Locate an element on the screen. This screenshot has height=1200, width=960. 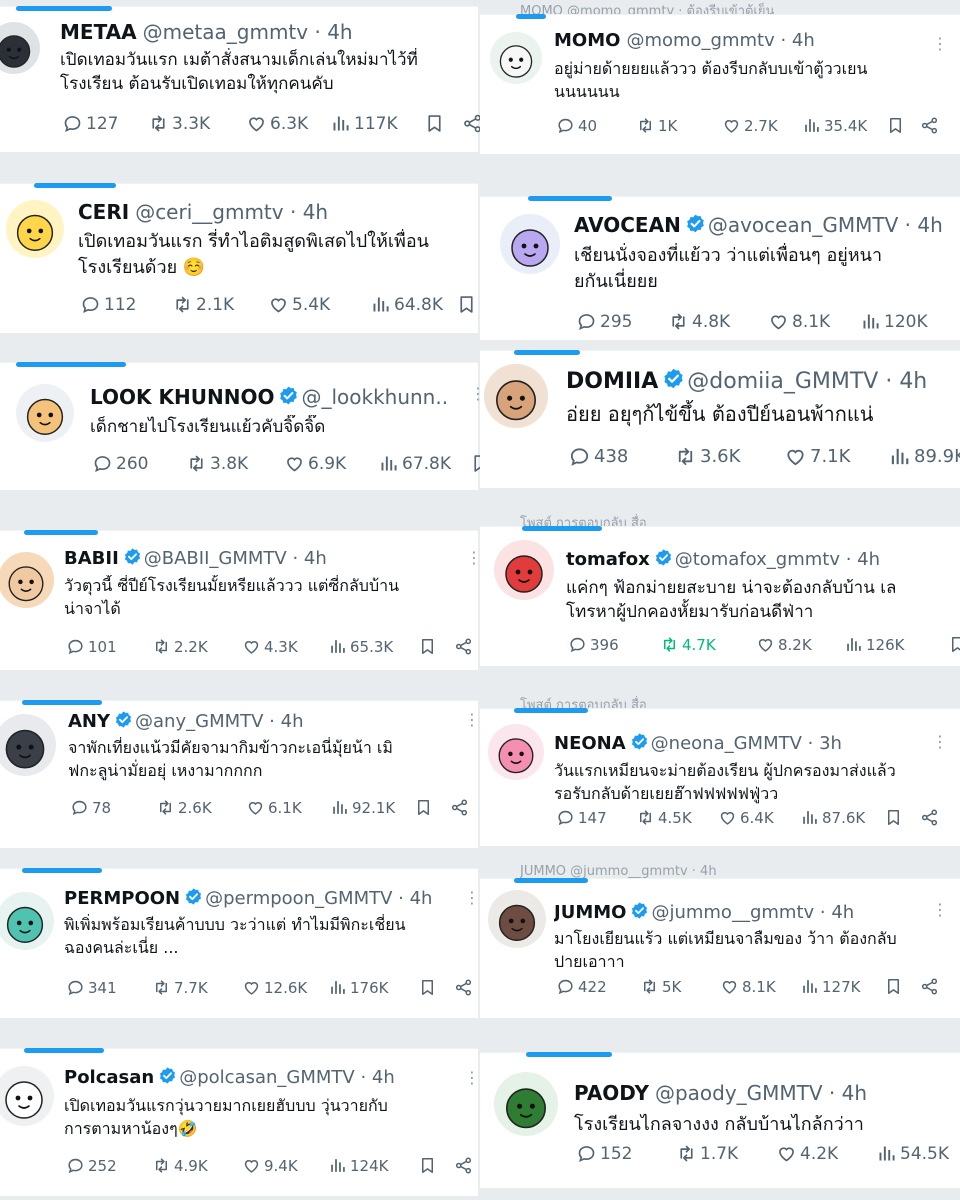
user-handle: @paody_GMMTV is located at coordinates (739, 1093).